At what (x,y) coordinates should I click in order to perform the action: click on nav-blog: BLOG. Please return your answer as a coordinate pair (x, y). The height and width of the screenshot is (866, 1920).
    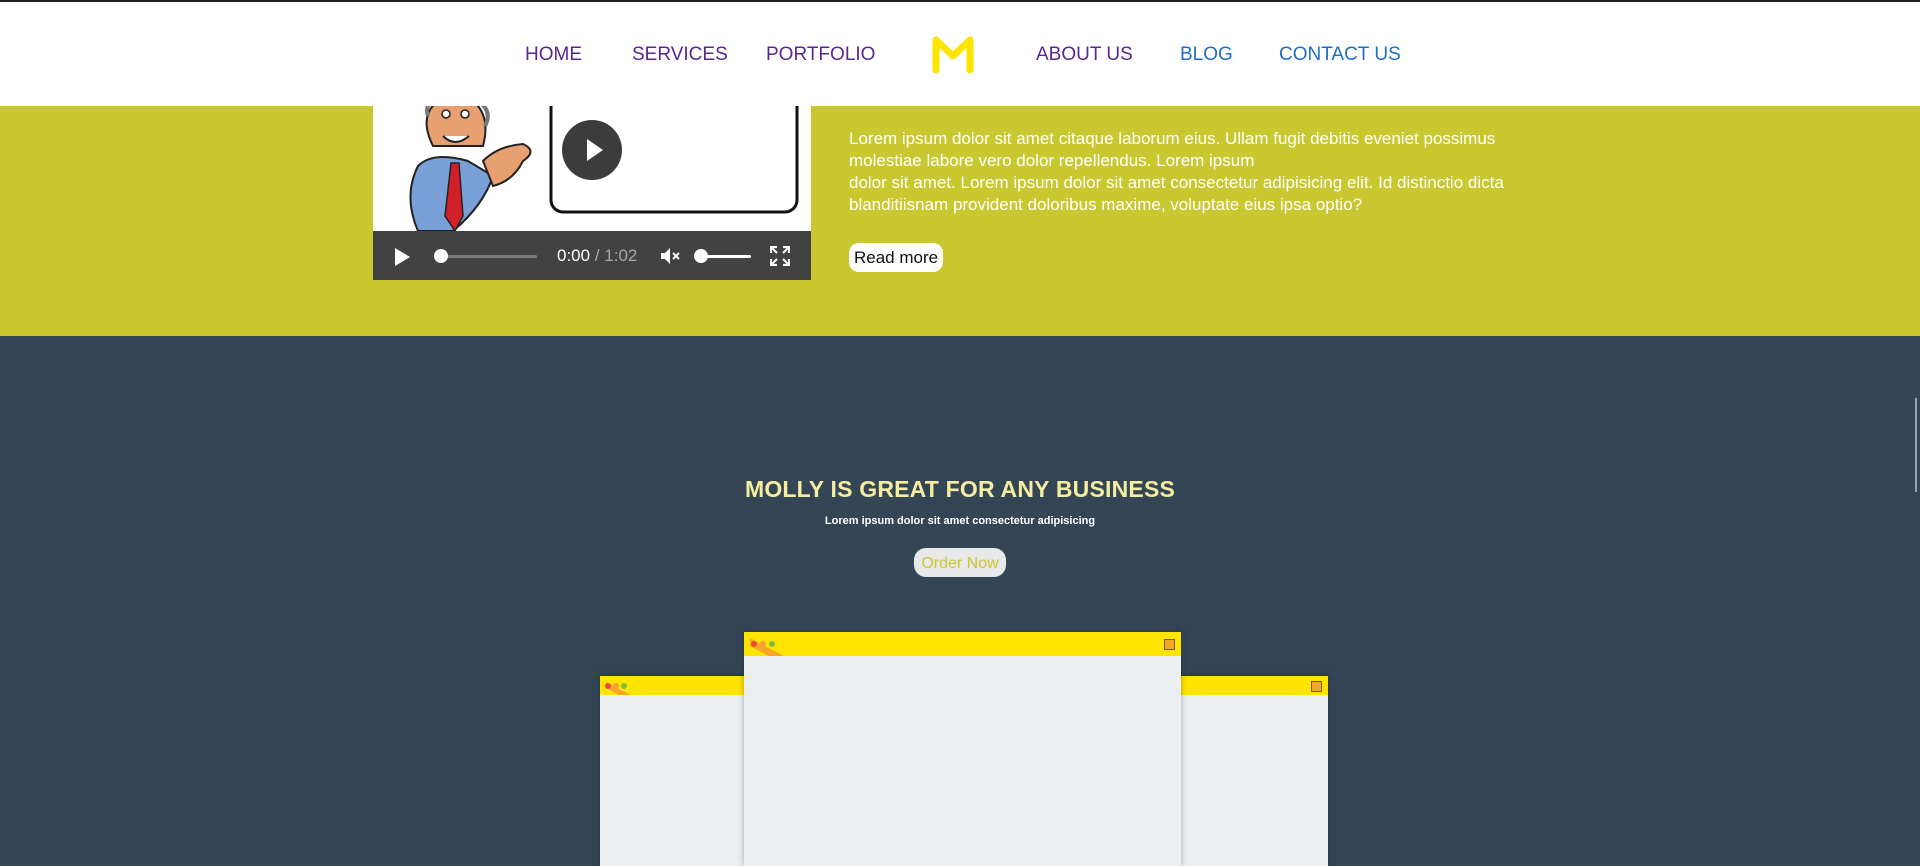
    Looking at the image, I should click on (1206, 55).